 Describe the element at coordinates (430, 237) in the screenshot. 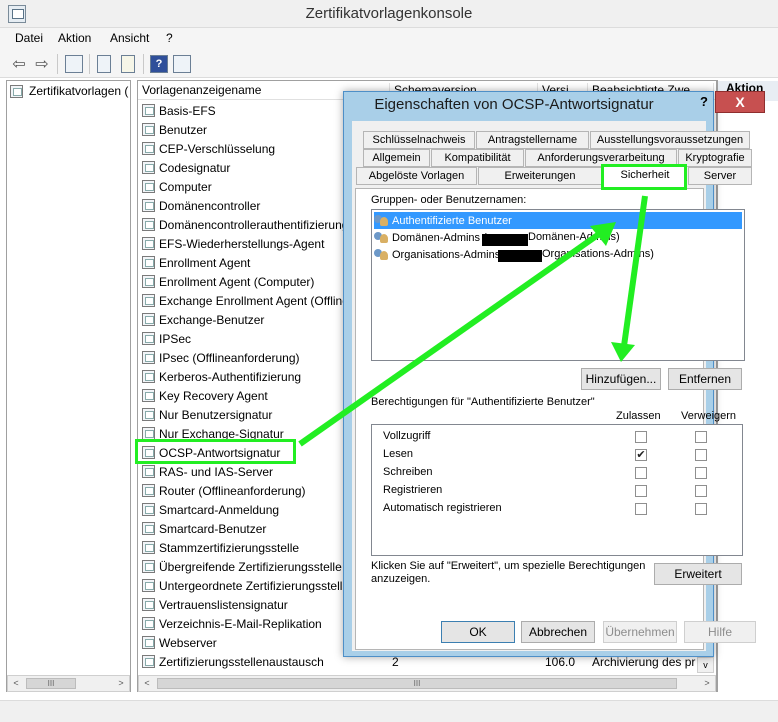

I see `principal-item: Domänen-Admins (` at that location.